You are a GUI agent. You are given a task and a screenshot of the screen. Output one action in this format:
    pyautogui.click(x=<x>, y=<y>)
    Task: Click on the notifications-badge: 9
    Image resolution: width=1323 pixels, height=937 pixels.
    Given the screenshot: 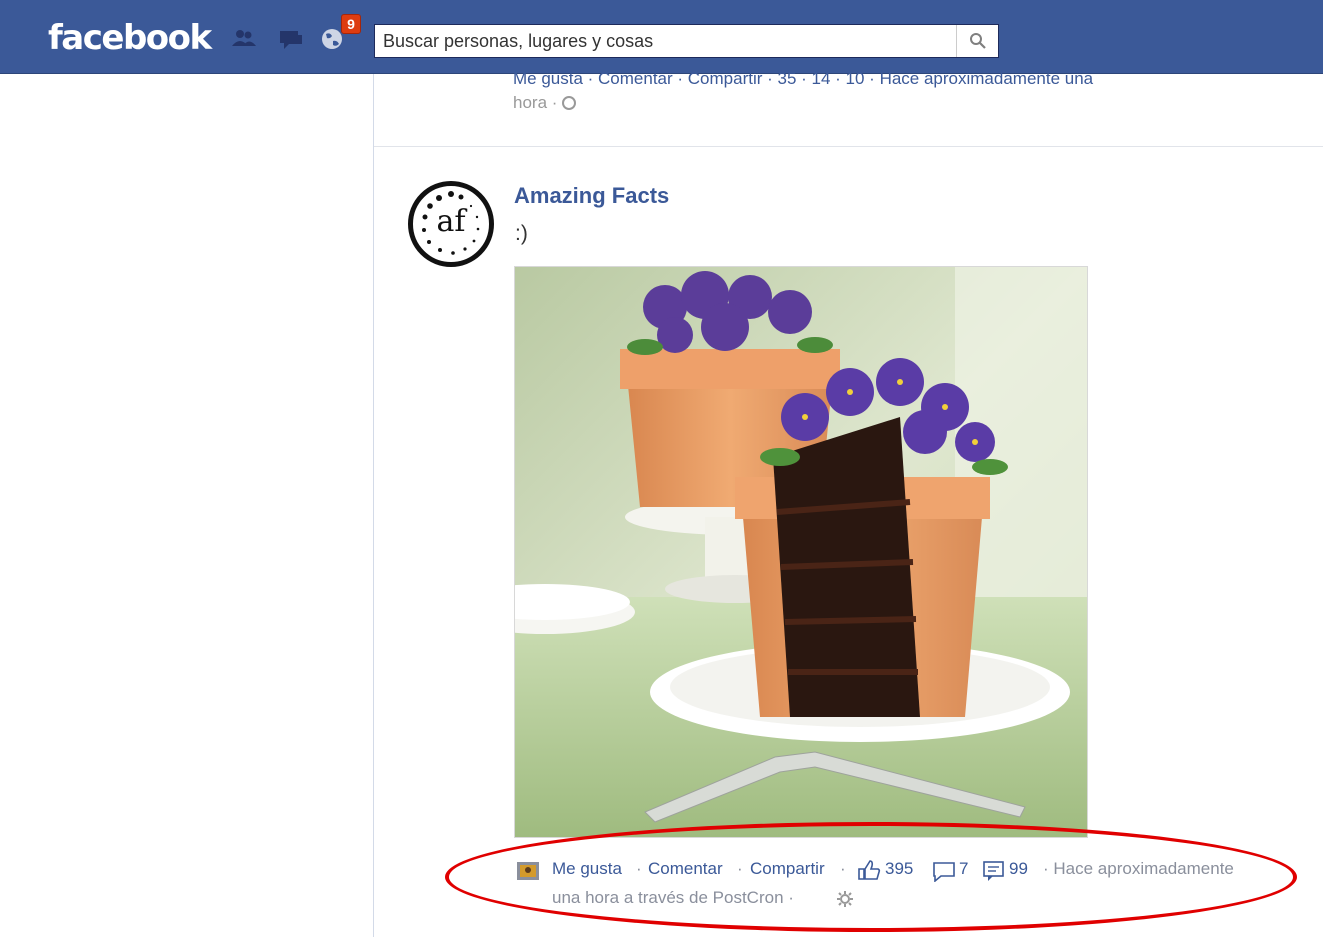 What is the action you would take?
    pyautogui.click(x=351, y=24)
    